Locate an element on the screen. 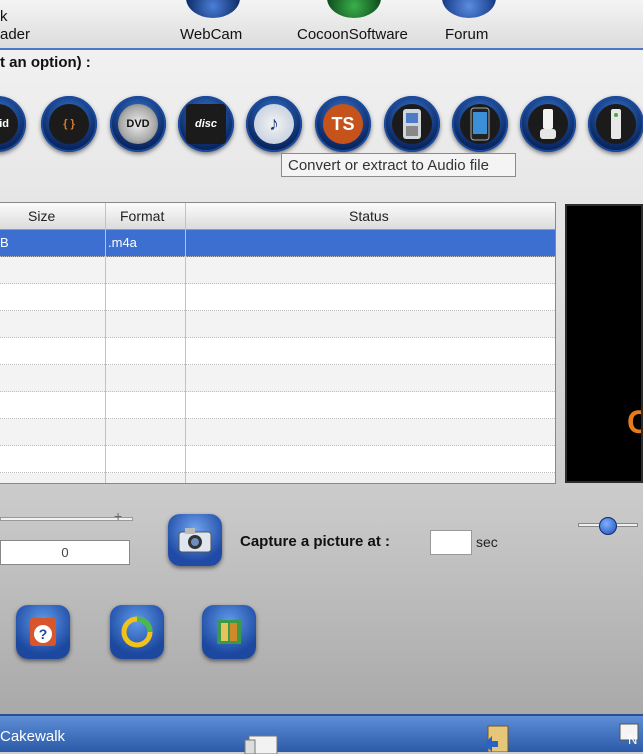 This screenshot has height=754, width=643. update-button is located at coordinates (137, 632).